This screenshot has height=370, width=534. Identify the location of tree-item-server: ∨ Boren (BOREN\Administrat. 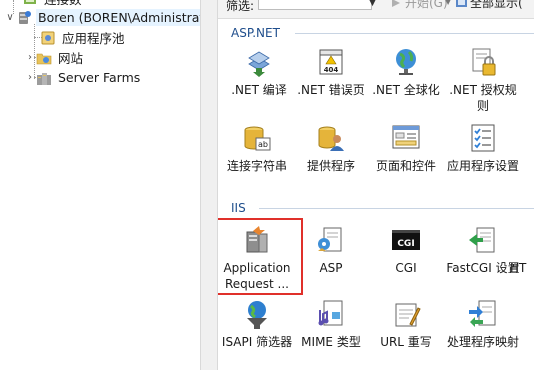
(102, 17).